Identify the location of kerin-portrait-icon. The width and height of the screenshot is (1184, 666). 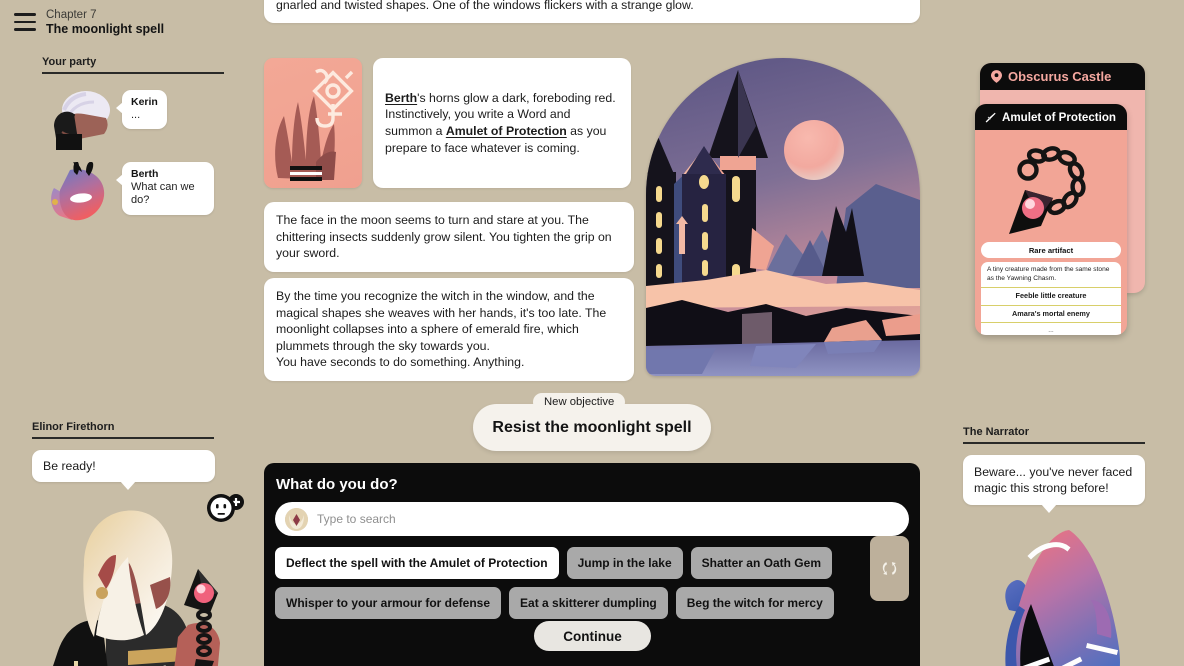
(82, 120).